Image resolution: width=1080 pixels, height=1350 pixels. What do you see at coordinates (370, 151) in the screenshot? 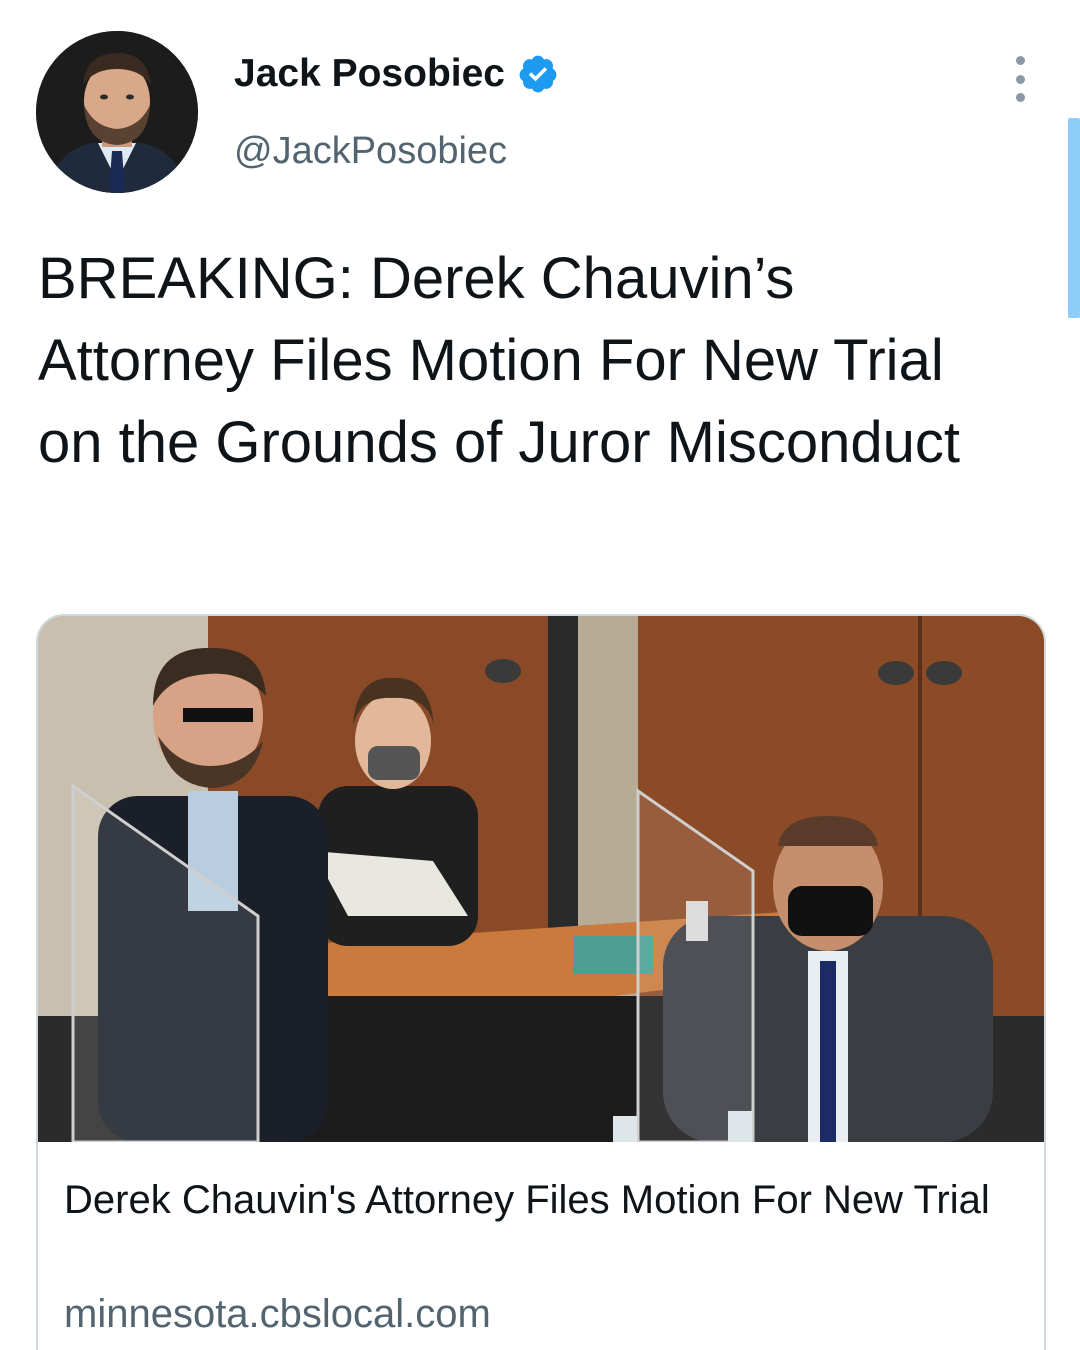
I see `author-handle: @JackPosobiec` at bounding box center [370, 151].